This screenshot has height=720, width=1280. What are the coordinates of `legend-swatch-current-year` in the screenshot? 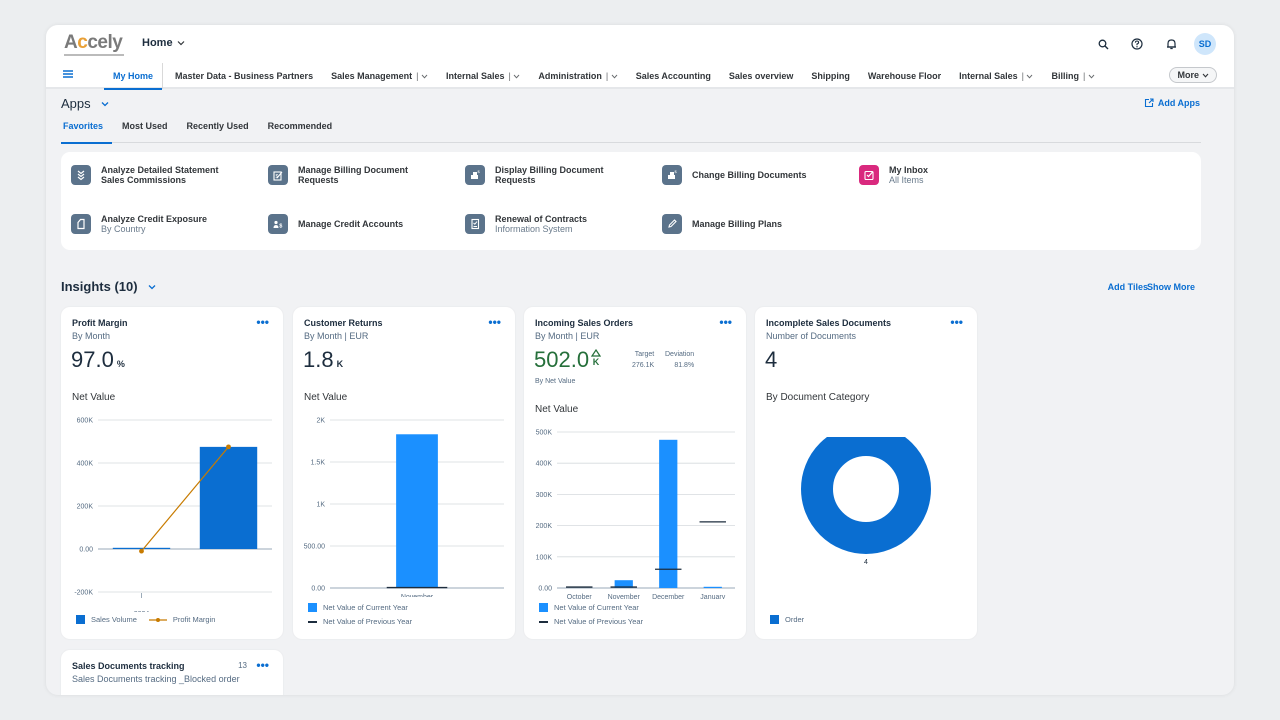 It's located at (312, 607).